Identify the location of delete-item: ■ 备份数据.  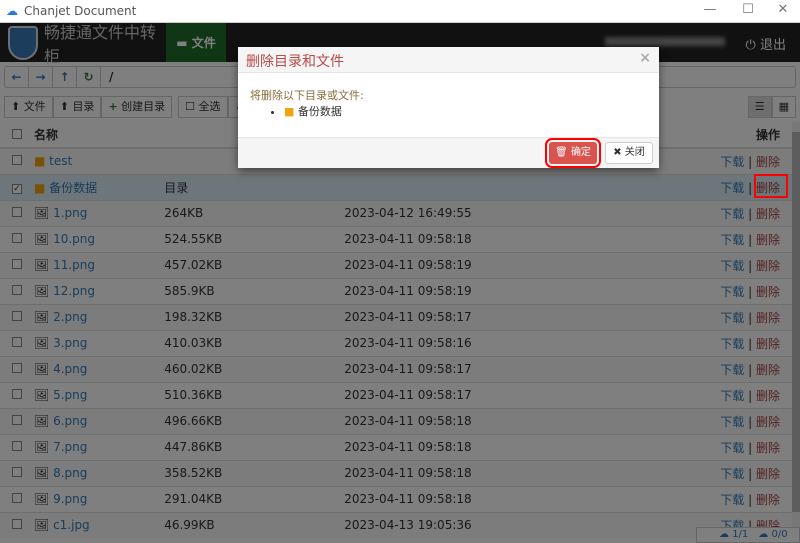
(465, 111).